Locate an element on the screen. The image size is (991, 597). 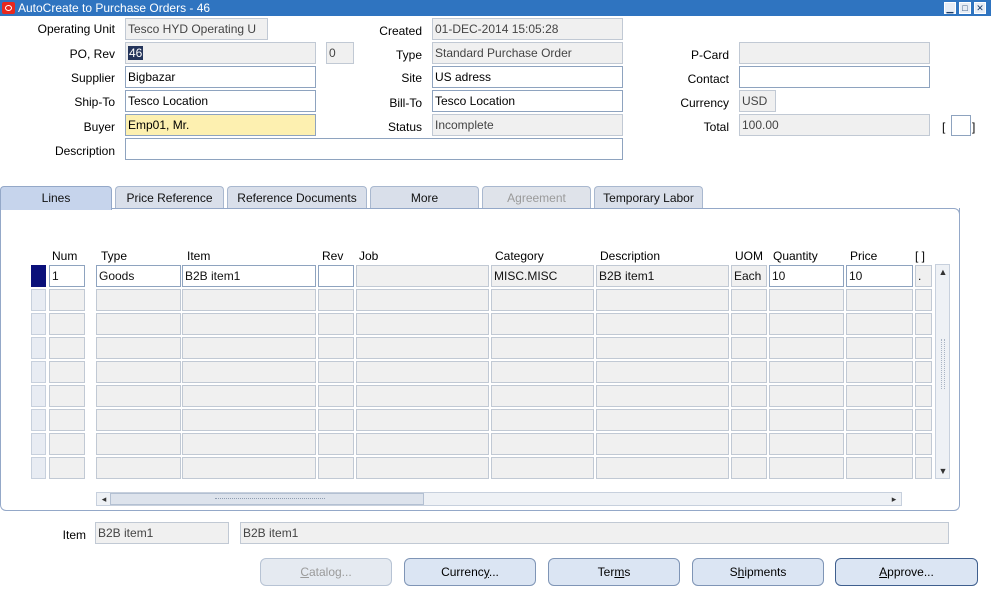
vertical-scrollbar: ▲ ▼ is located at coordinates (942, 371).